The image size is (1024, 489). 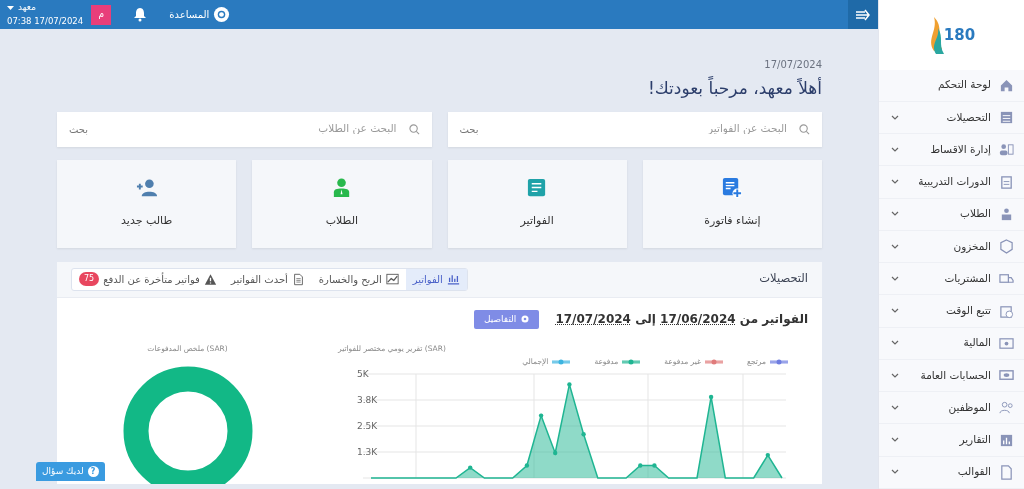 What do you see at coordinates (89, 279) in the screenshot?
I see `count-badge: 75` at bounding box center [89, 279].